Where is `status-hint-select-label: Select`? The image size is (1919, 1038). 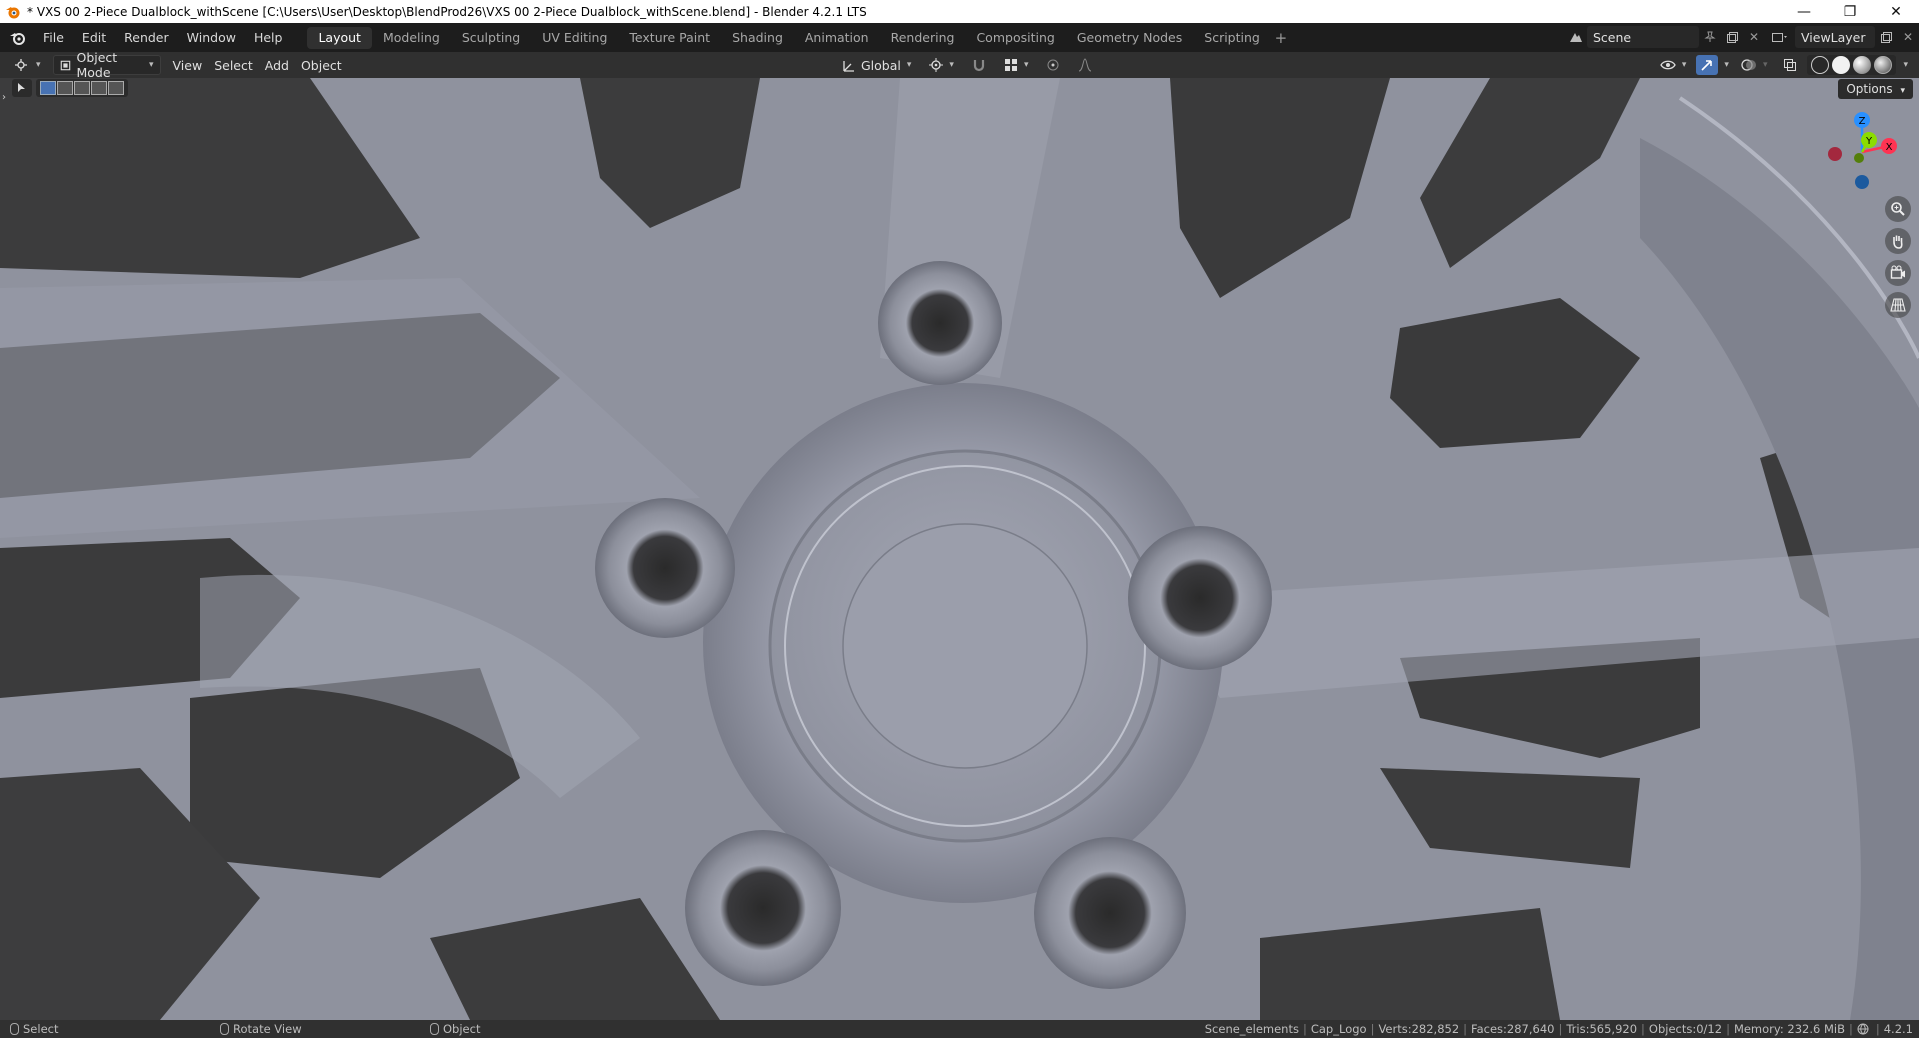
status-hint-select-label: Select is located at coordinates (41, 1029).